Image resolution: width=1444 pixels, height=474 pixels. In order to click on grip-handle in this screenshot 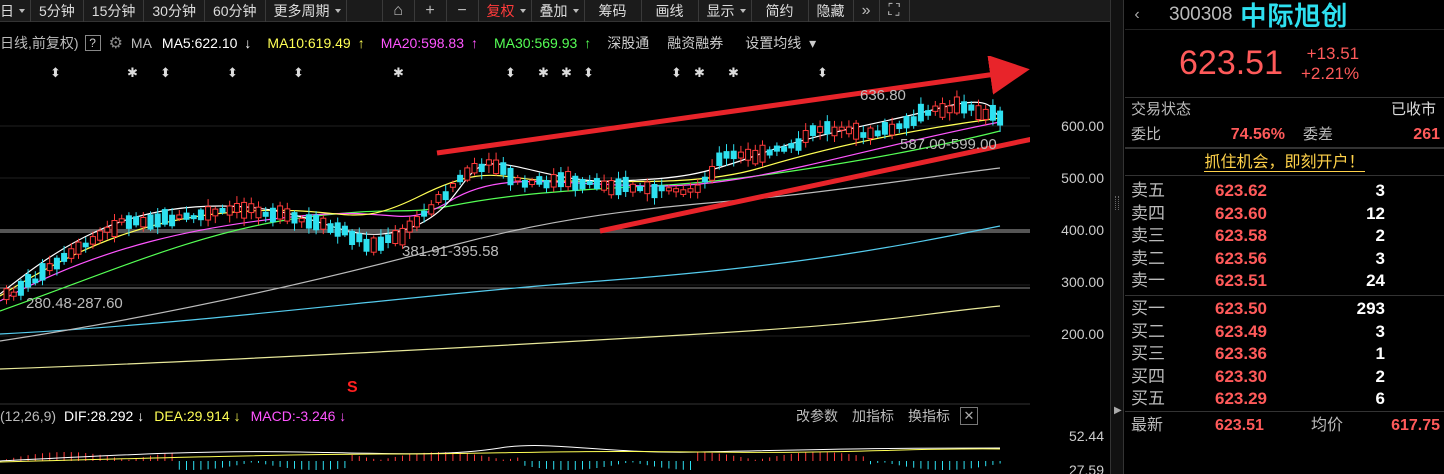, I will do `click(1117, 203)`.